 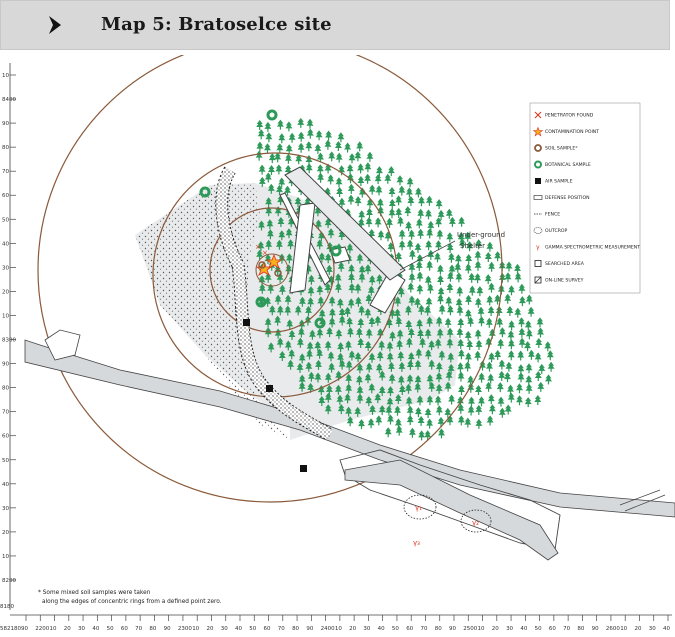 I want to click on x-tick-label: 90, so click(x=167, y=629).